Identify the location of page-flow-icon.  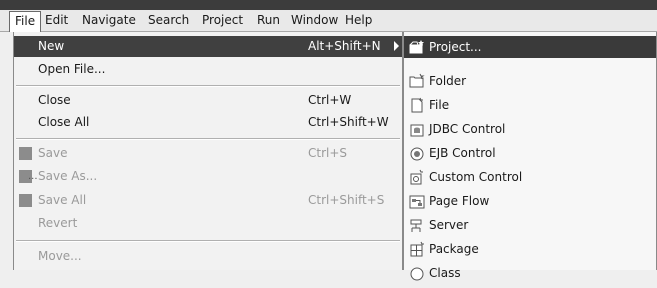
(417, 201).